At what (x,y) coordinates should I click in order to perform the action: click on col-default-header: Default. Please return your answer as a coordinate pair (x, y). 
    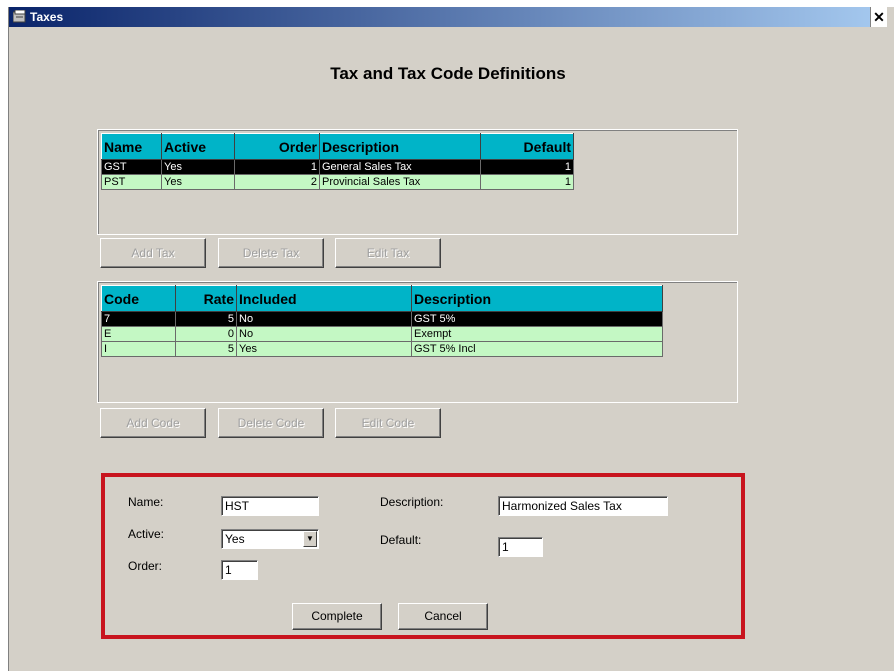
    Looking at the image, I should click on (527, 146).